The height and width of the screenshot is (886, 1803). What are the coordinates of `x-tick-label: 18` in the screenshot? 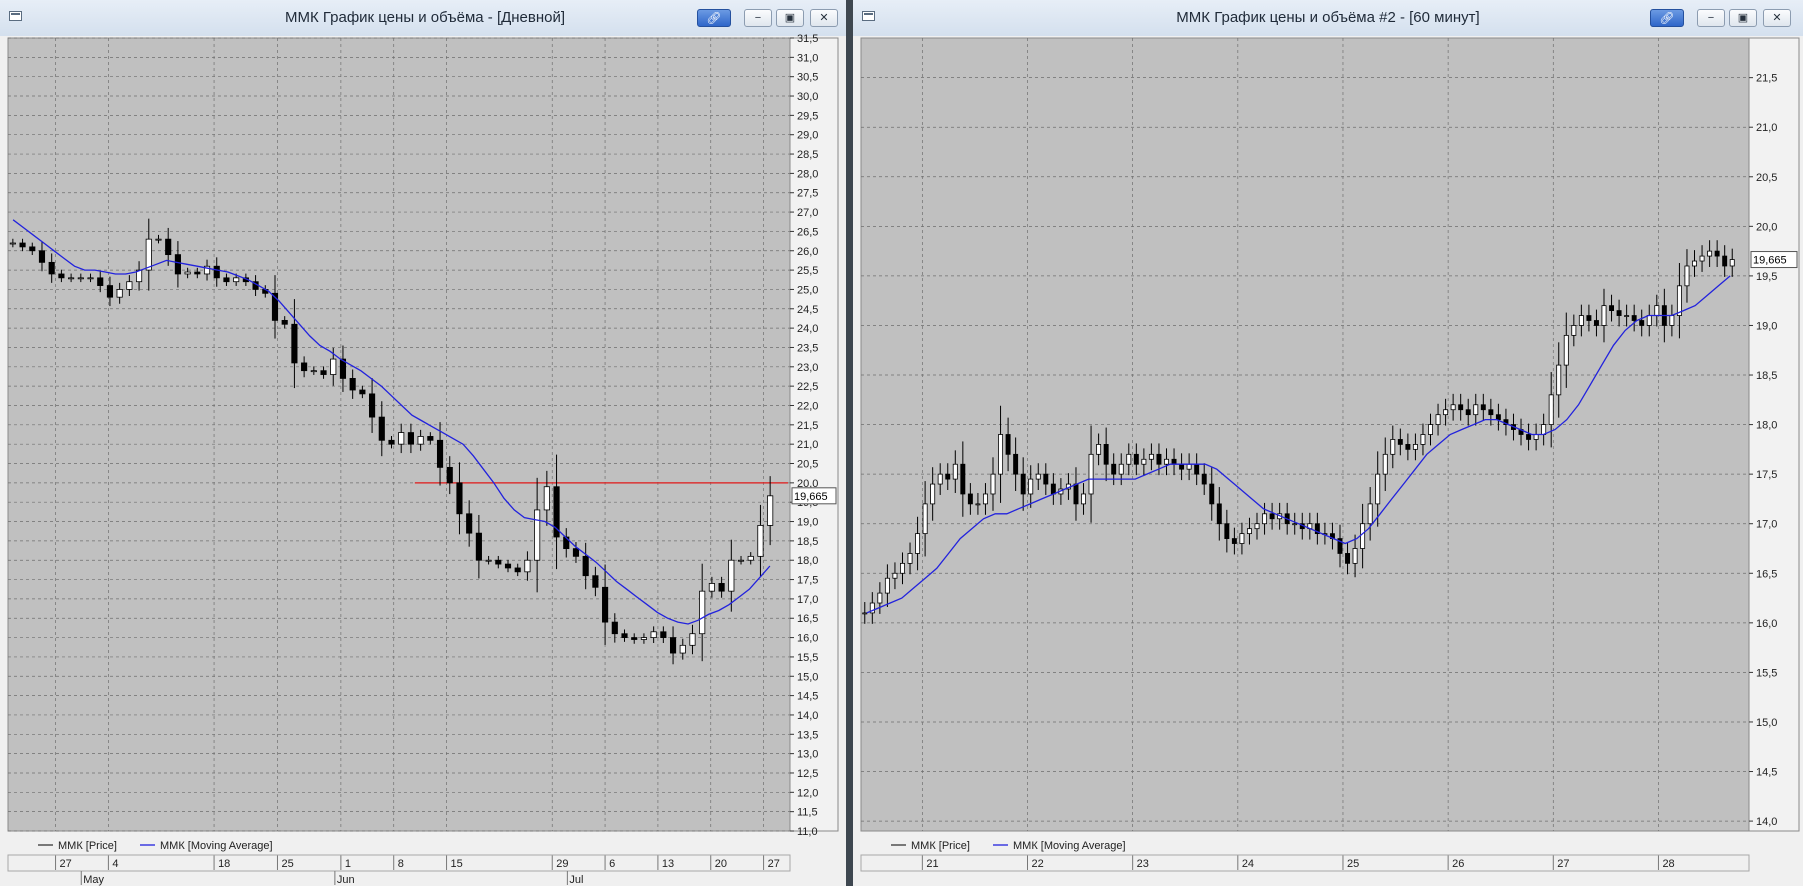 It's located at (224, 864).